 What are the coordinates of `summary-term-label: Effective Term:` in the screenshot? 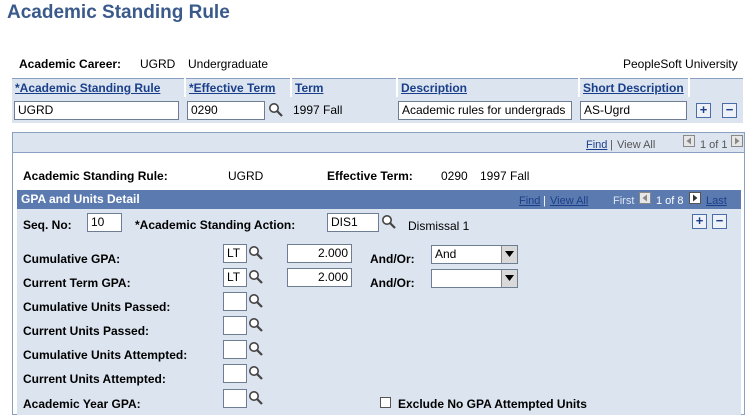 It's located at (370, 176).